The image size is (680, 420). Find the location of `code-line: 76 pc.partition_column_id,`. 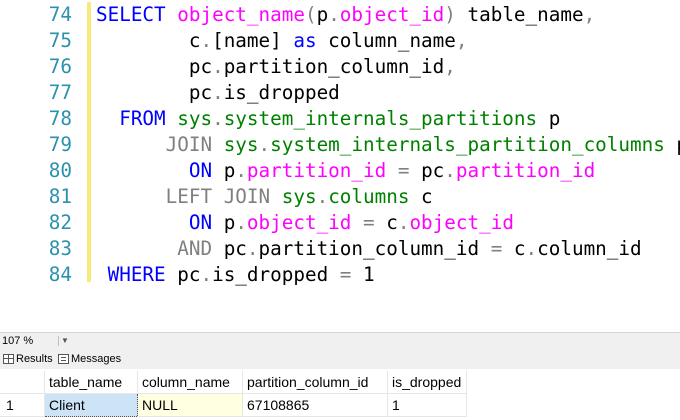

code-line: 76 pc.partition_column_id, is located at coordinates (228, 67).